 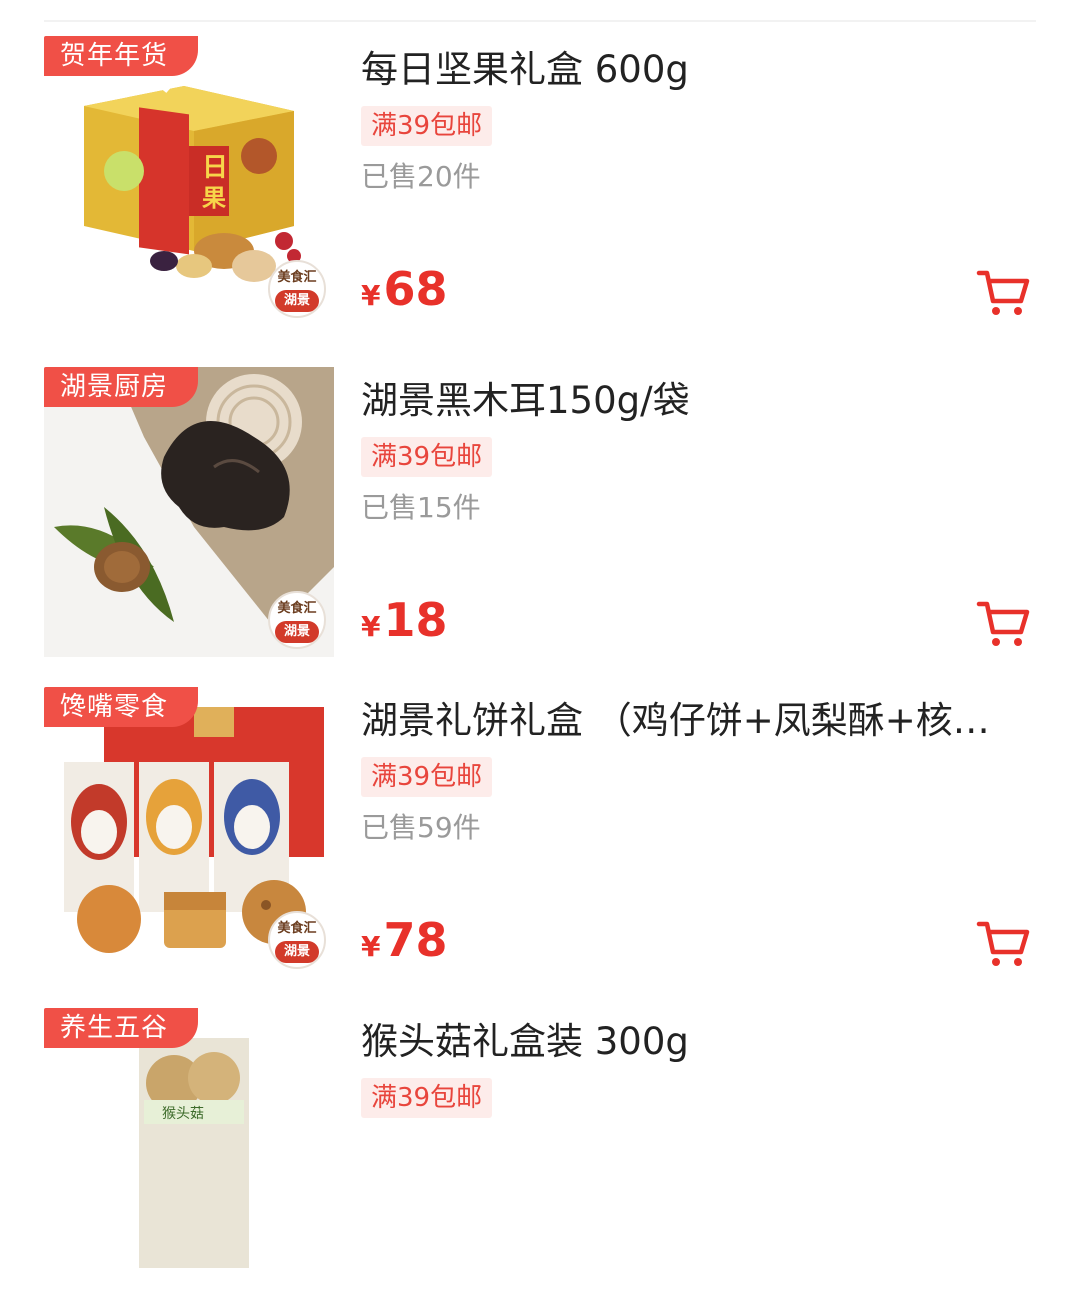 What do you see at coordinates (189, 832) in the screenshot?
I see `product-image: 馋嘴零食 美食汇 湖景` at bounding box center [189, 832].